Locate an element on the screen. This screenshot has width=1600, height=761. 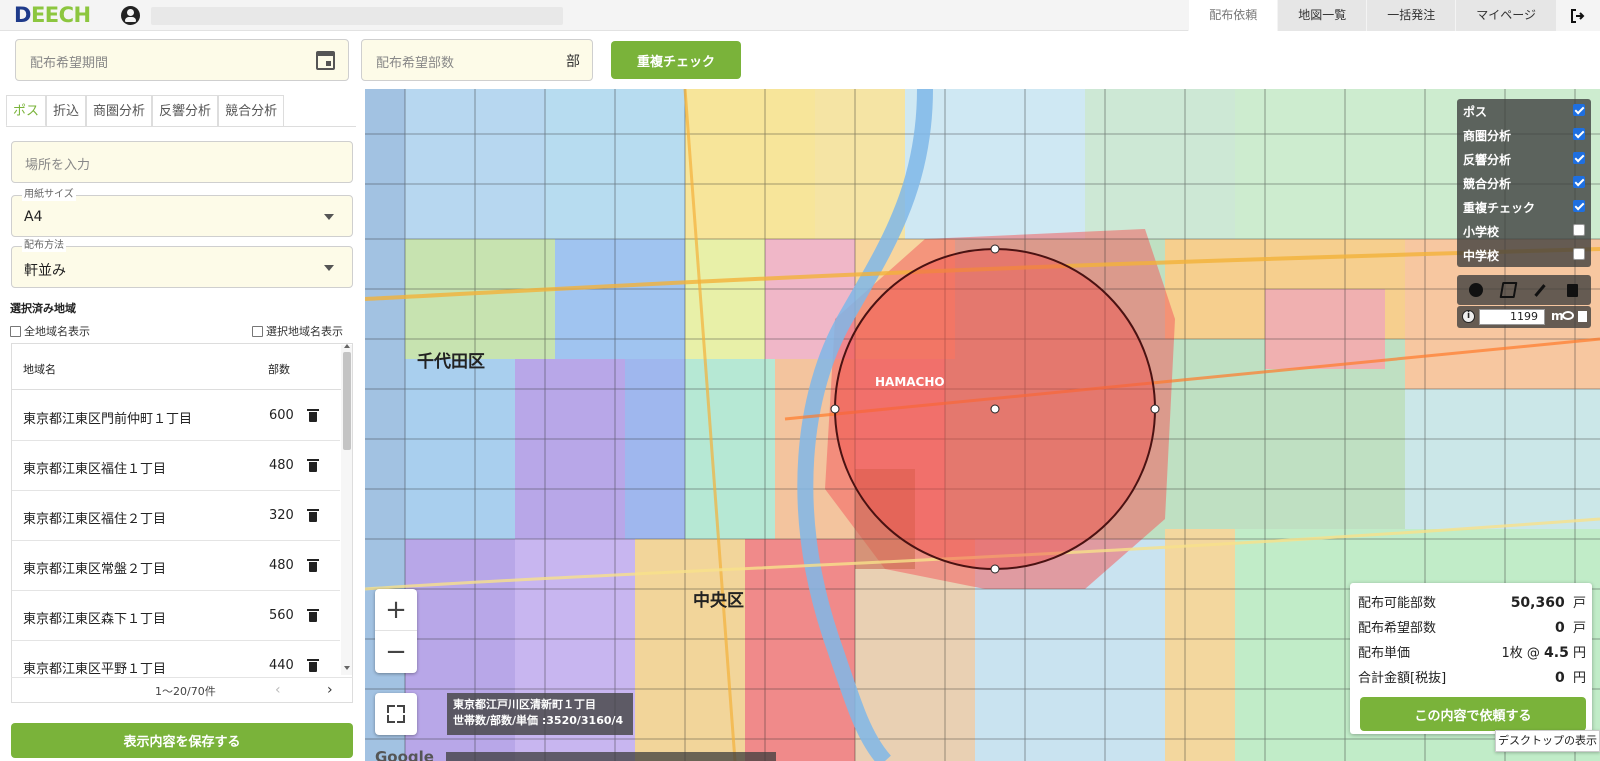
paper-size-label: 用紙サイズ is located at coordinates (49, 195).